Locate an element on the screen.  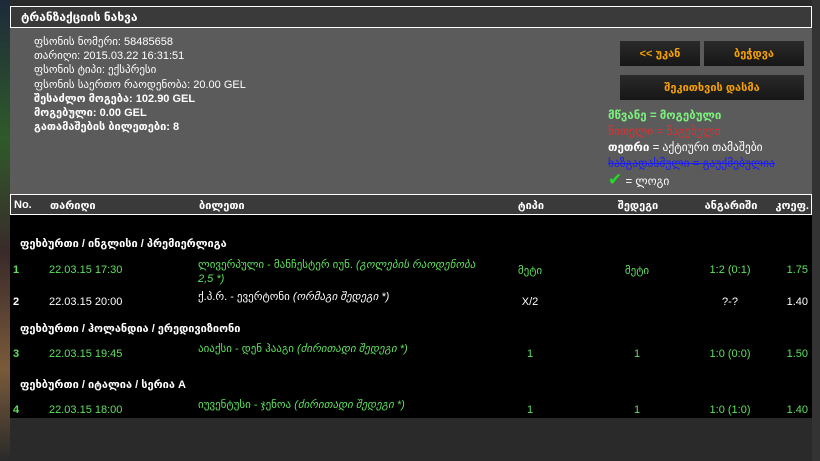
info-value: 2015.03.22 16:31:51 is located at coordinates (134, 56).